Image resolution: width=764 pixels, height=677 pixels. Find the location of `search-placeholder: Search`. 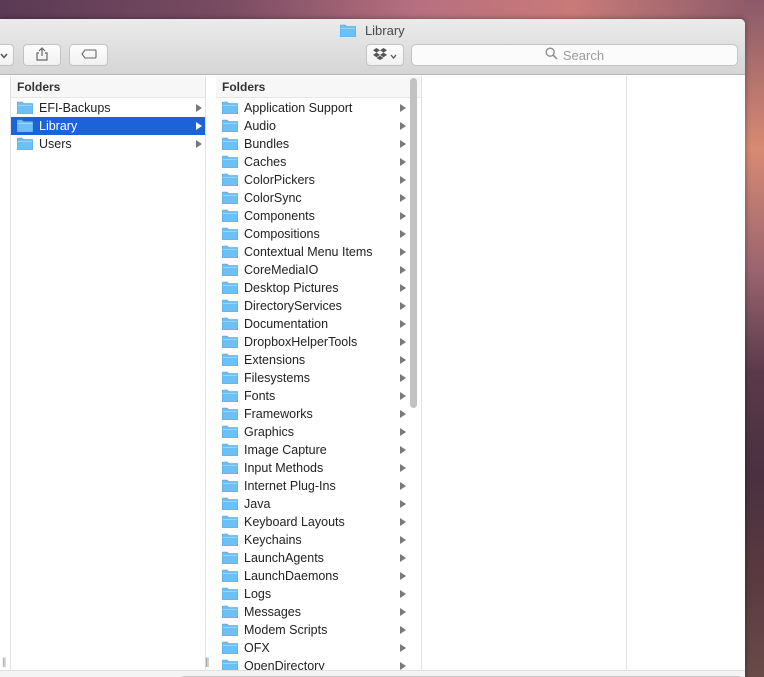

search-placeholder: Search is located at coordinates (583, 55).